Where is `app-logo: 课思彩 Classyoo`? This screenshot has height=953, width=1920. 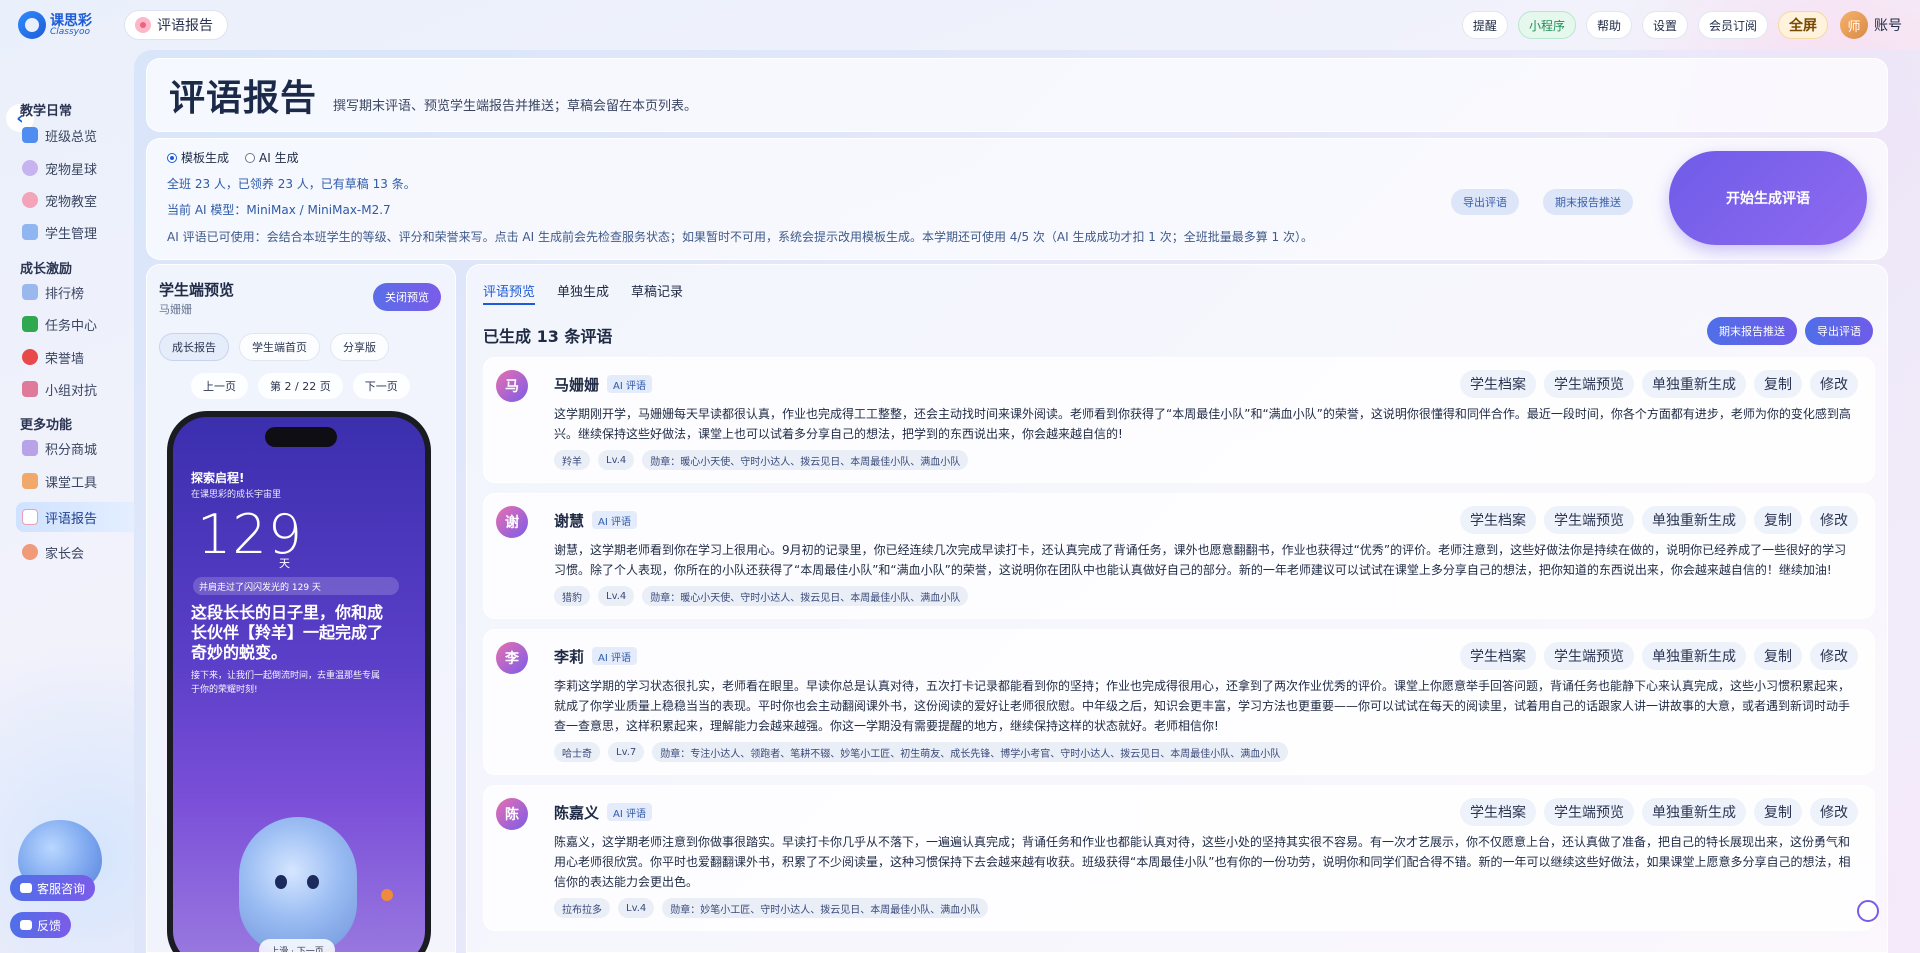 app-logo: 课思彩 Classyoo is located at coordinates (64, 25).